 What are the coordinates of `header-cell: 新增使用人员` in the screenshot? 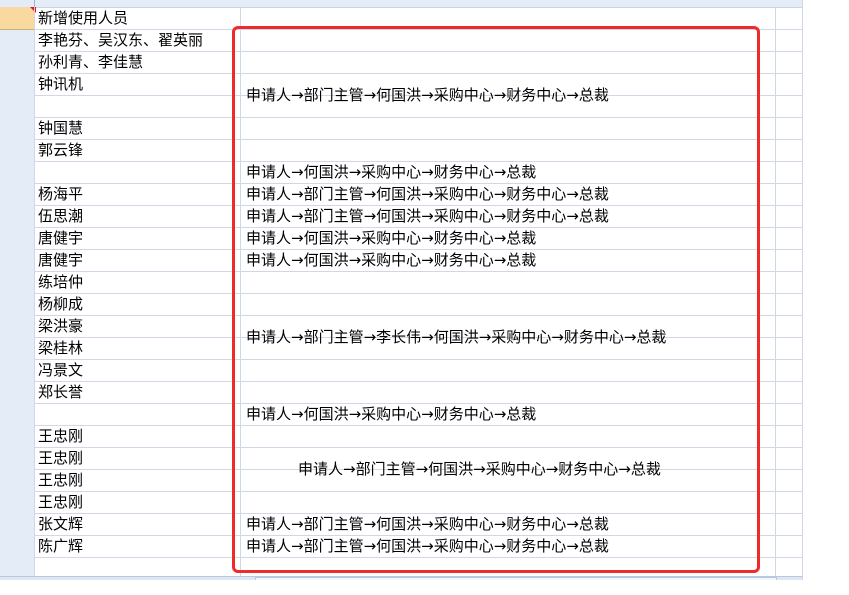 It's located at (83, 18).